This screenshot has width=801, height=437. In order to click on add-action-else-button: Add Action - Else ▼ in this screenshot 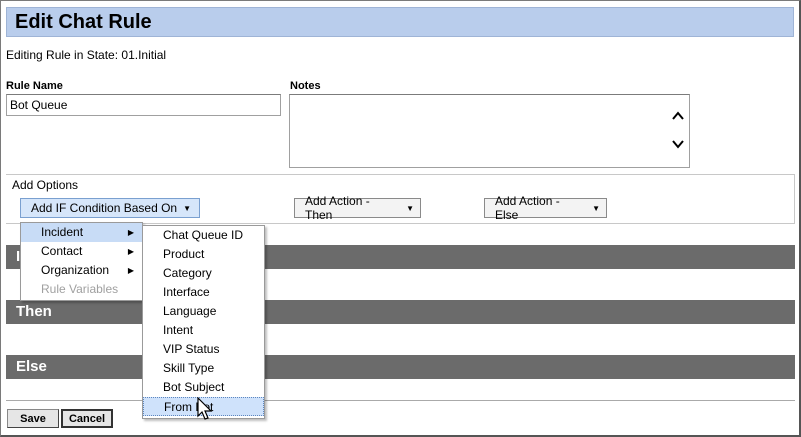, I will do `click(545, 208)`.